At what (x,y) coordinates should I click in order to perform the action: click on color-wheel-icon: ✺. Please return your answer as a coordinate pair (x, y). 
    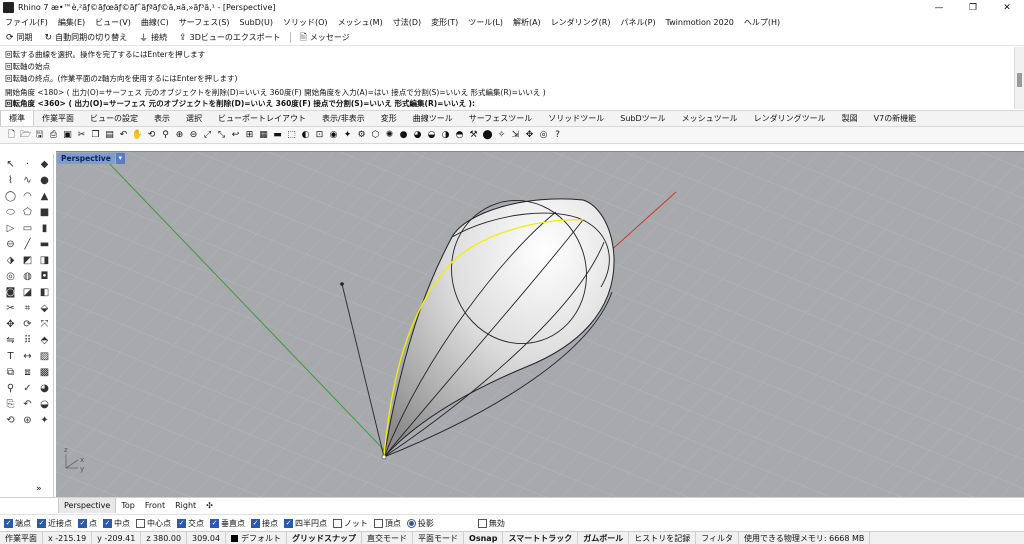
    Looking at the image, I should click on (389, 135).